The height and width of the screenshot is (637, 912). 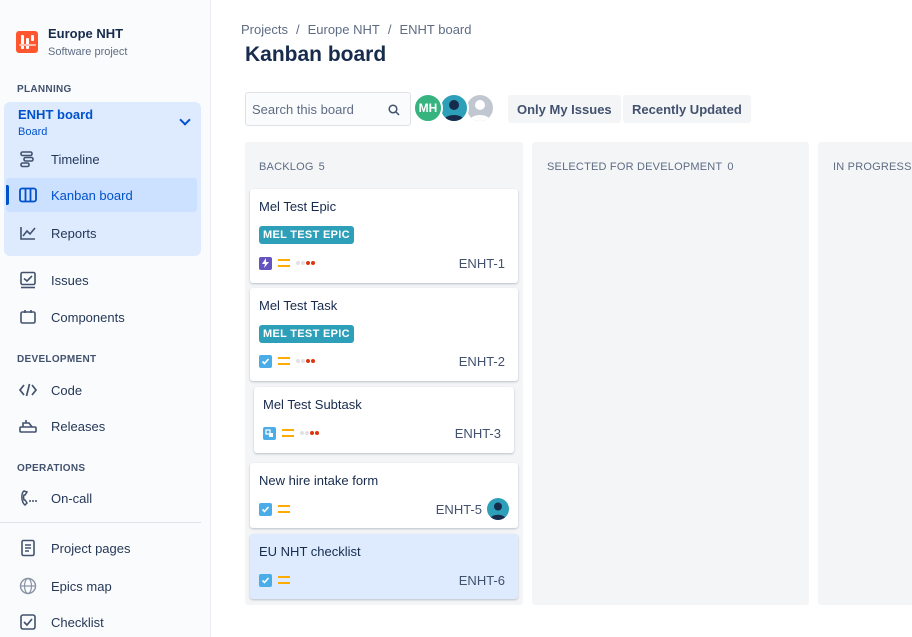 I want to click on reports-icon, so click(x=28, y=233).